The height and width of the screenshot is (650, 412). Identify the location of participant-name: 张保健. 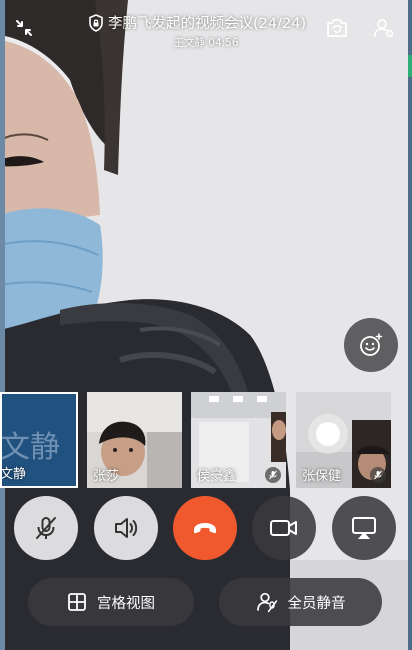
(322, 476).